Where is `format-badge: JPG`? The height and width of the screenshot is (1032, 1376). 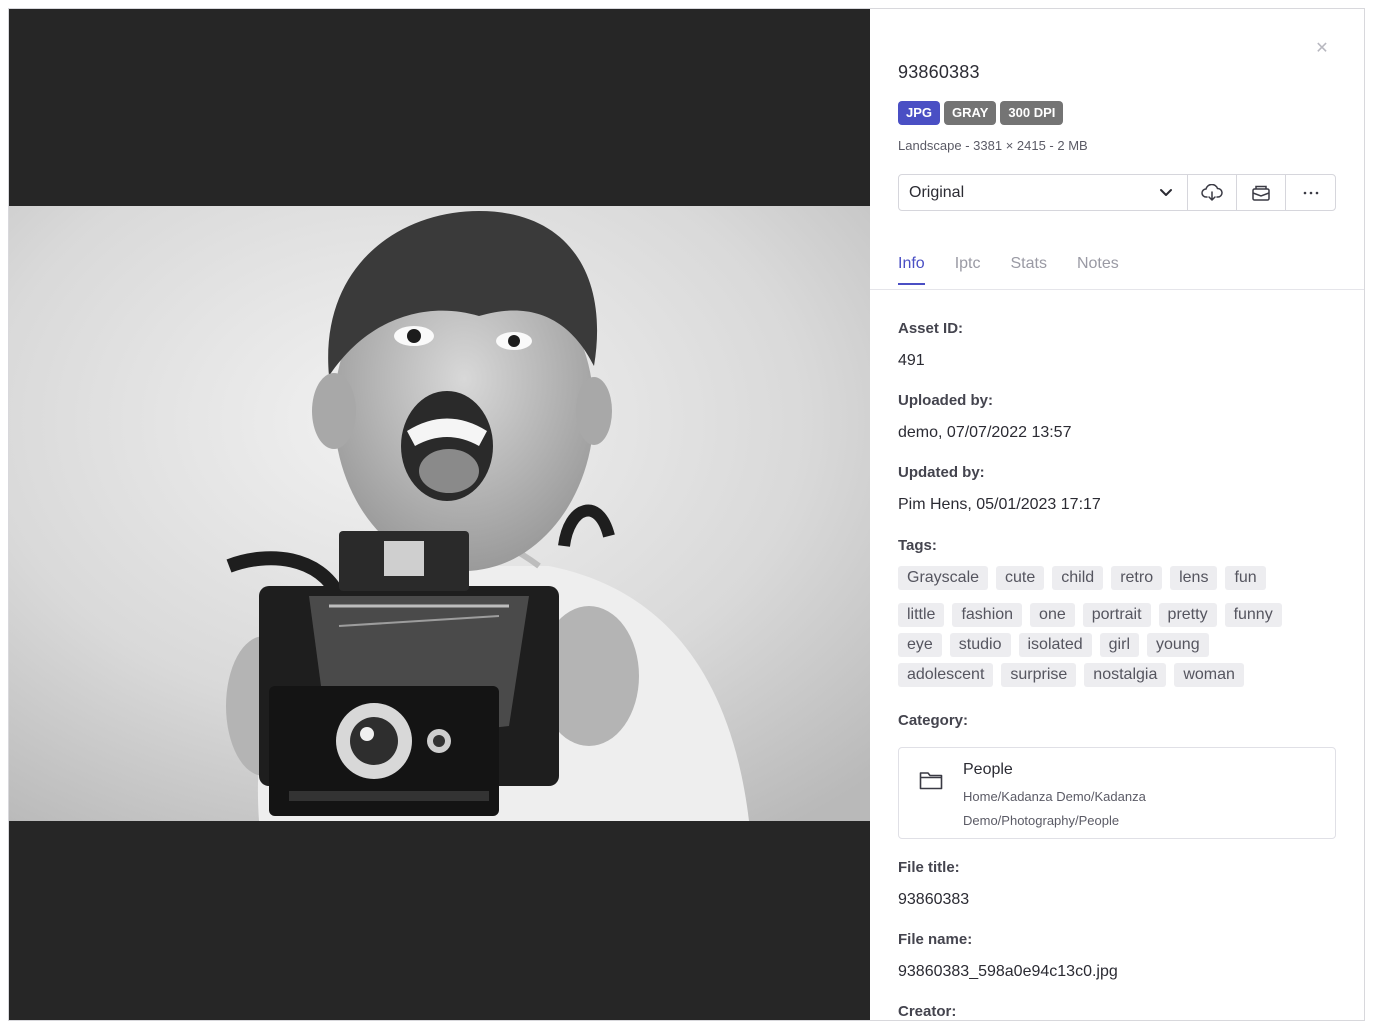 format-badge: JPG is located at coordinates (919, 113).